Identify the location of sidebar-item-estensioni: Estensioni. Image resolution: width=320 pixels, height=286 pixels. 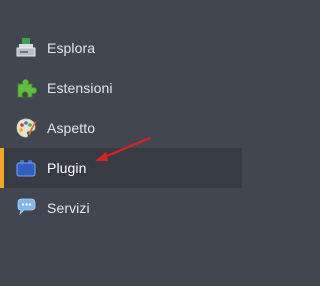
(121, 88).